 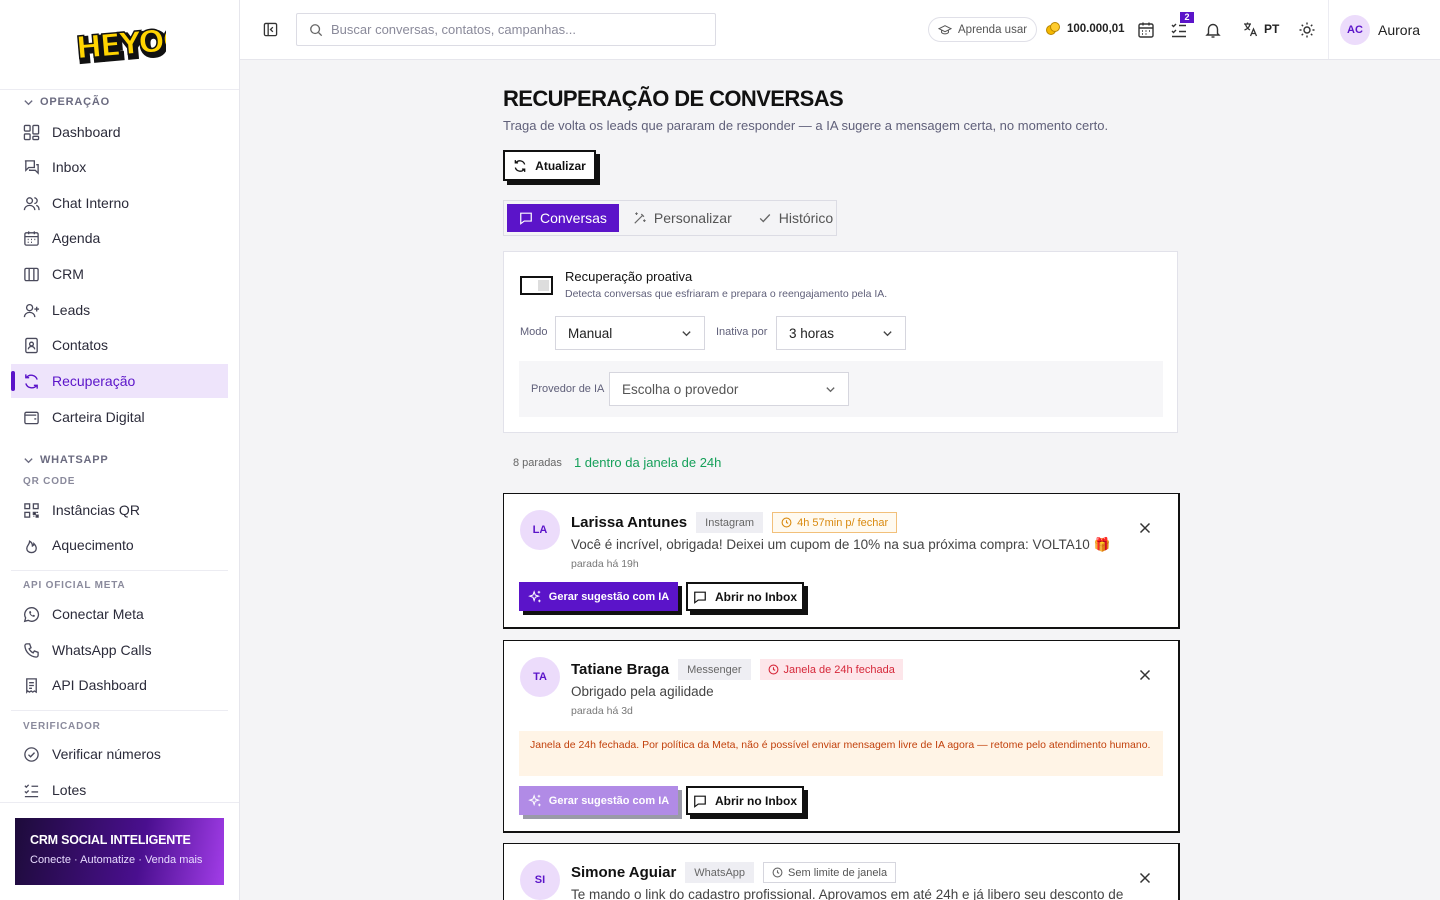 I want to click on provider-label: Provedor de IA, so click(x=568, y=389).